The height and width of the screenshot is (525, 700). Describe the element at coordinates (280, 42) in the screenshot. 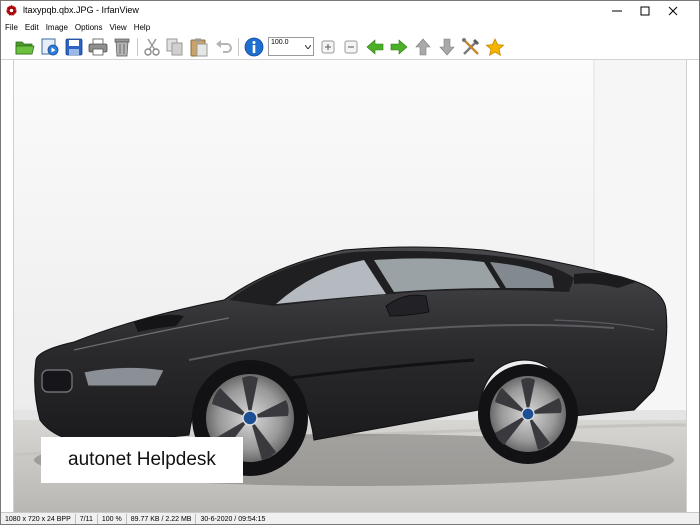

I see `zoom-value: 100.0` at that location.